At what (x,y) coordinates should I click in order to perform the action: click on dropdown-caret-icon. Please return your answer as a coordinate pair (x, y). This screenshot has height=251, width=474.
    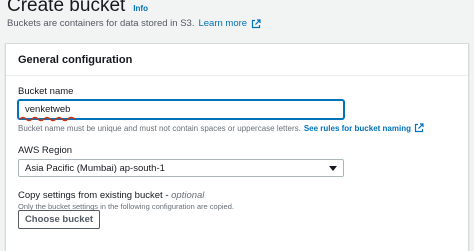
    Looking at the image, I should click on (333, 168).